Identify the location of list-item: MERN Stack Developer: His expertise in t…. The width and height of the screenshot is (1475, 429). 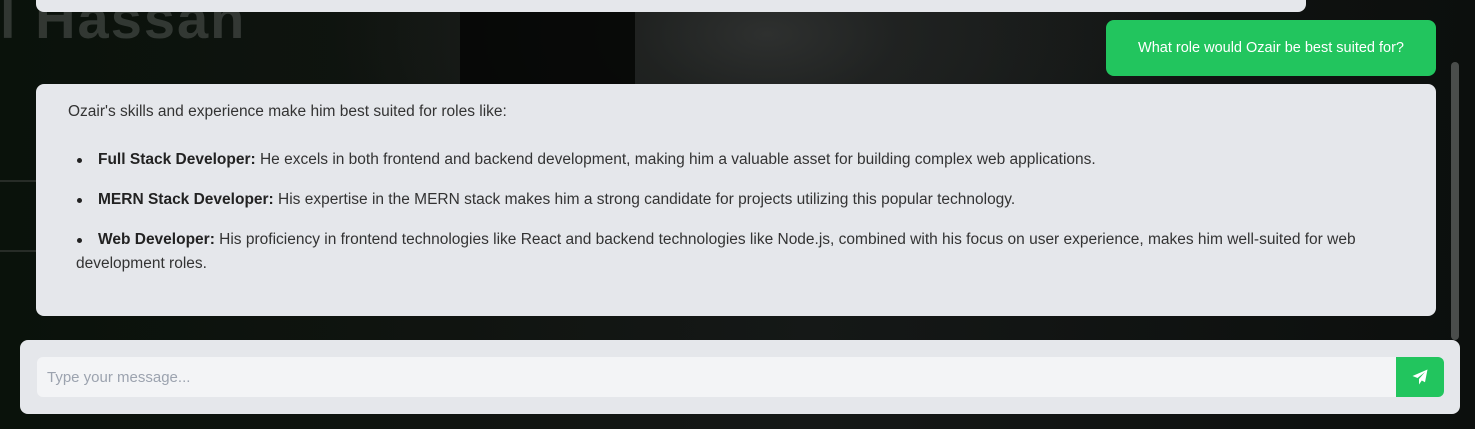
(740, 200).